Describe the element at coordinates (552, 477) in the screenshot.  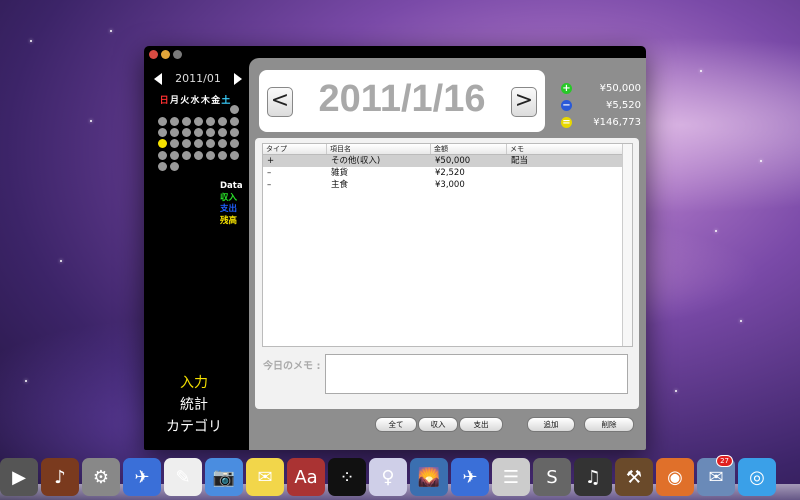
I see `simulator-icon: S` at that location.